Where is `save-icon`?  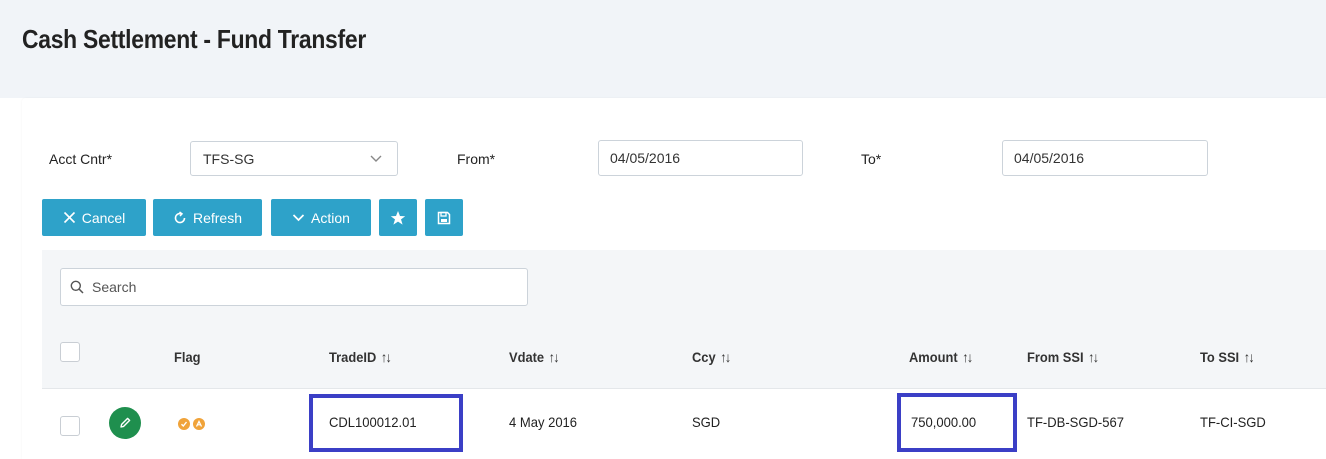
save-icon is located at coordinates (444, 217).